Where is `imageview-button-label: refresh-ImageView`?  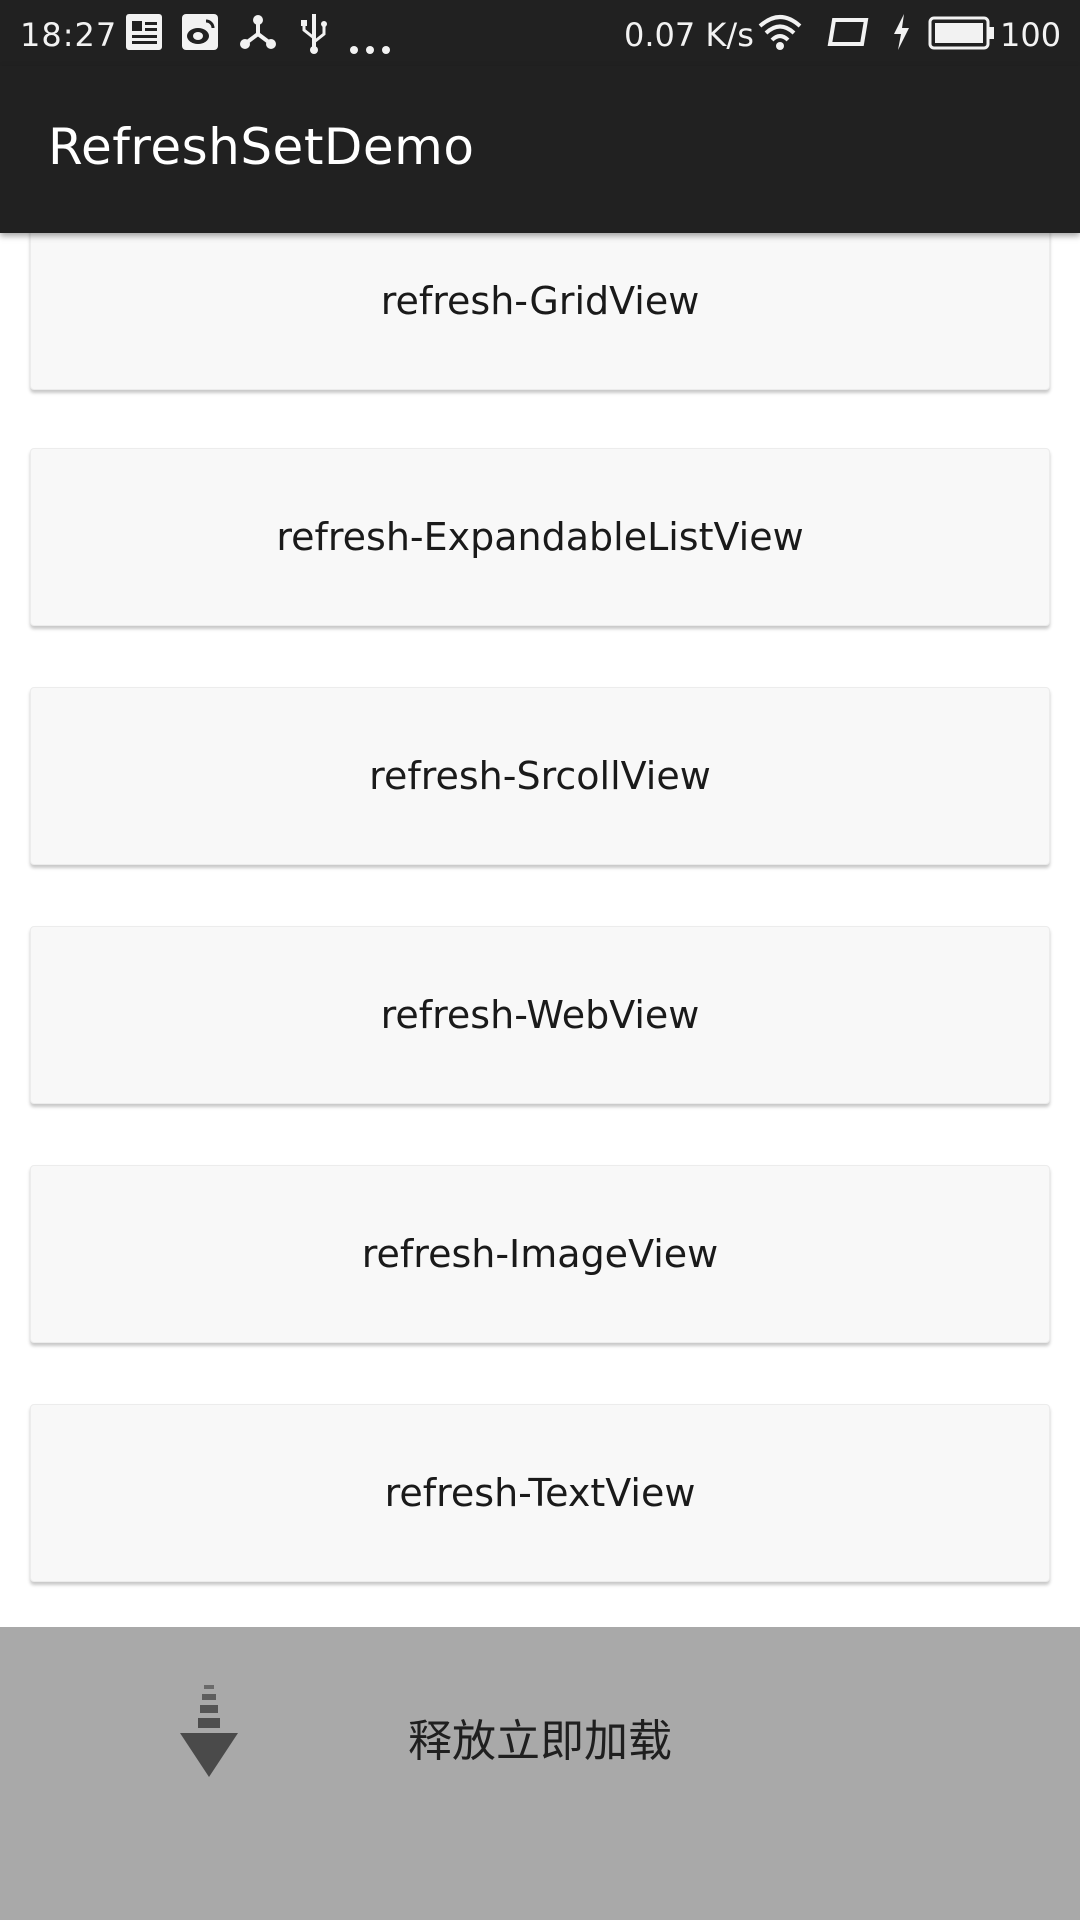
imageview-button-label: refresh-ImageView is located at coordinates (540, 1254).